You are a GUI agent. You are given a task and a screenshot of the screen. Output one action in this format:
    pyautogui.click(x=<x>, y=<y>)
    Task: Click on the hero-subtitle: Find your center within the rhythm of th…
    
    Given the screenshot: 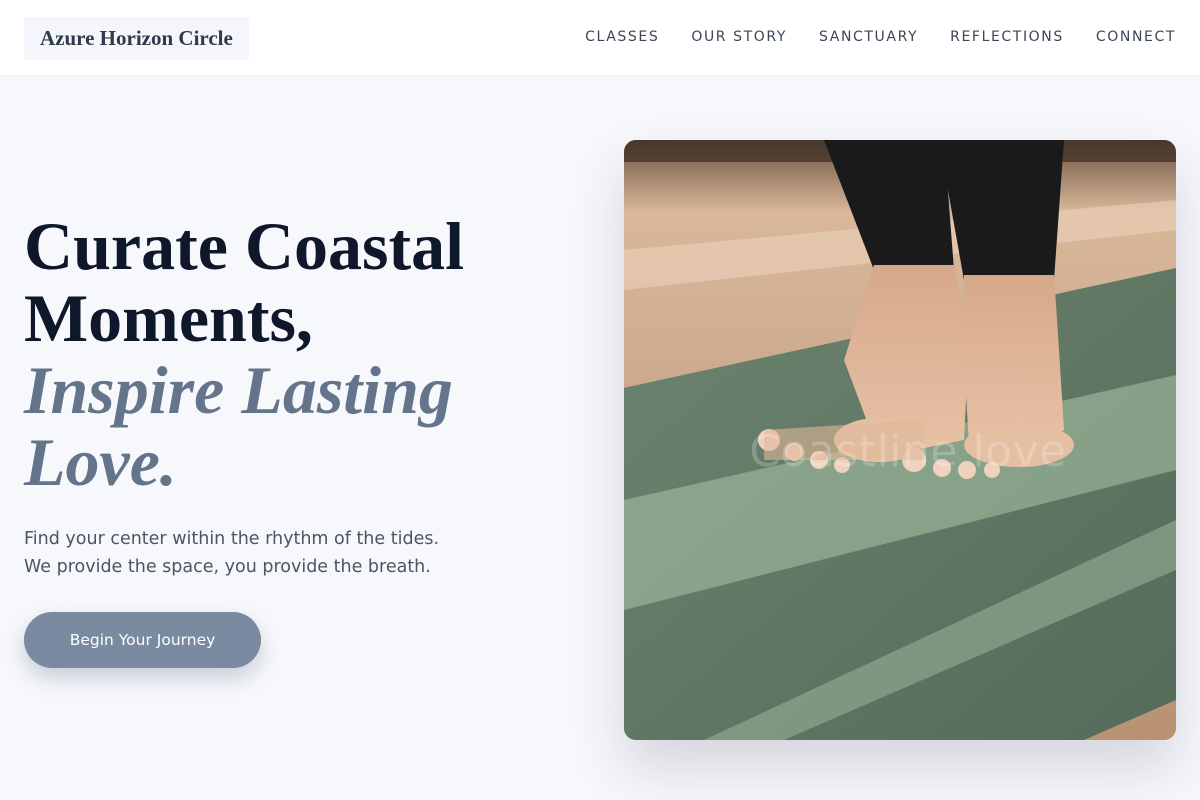 What is the action you would take?
    pyautogui.click(x=284, y=553)
    